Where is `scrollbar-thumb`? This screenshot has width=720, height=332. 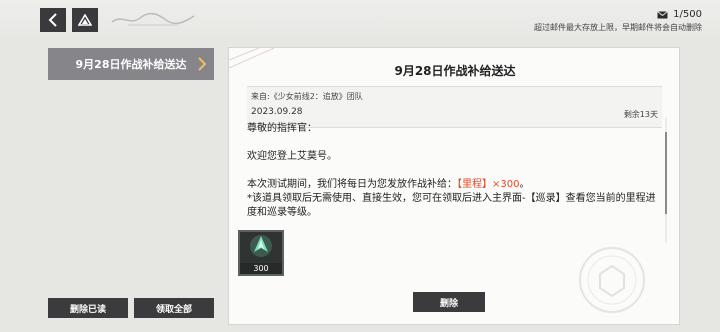 scrollbar-thumb is located at coordinates (666, 173).